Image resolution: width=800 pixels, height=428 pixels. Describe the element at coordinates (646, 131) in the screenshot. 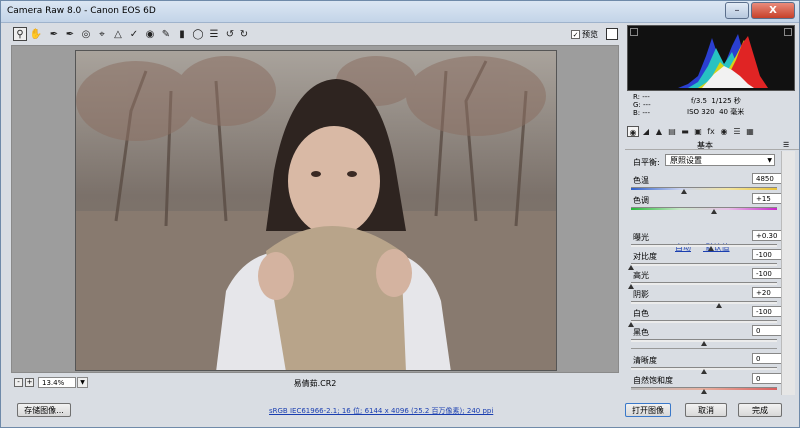

I see `tone-curve-tab-icon: ◢` at that location.